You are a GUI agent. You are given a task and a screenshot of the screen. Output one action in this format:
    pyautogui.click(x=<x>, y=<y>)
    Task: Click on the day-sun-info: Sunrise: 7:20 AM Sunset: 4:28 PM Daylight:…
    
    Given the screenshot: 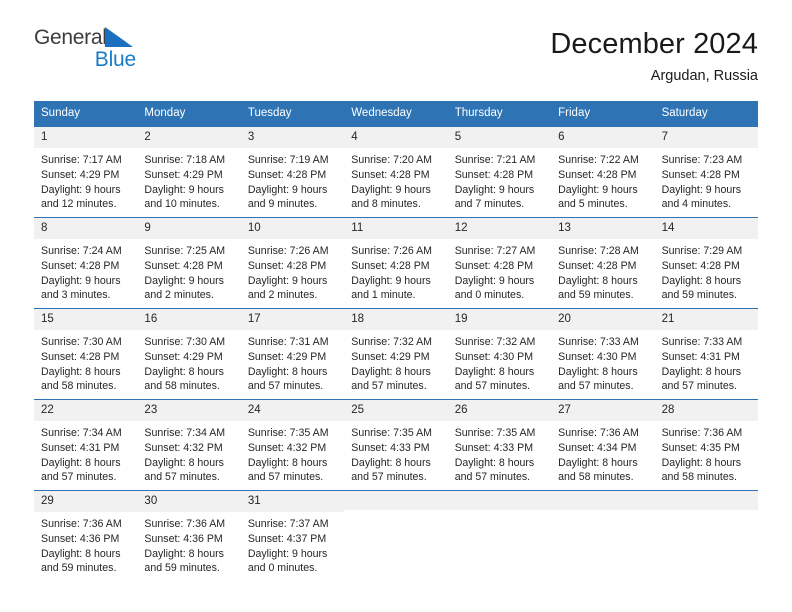 What is the action you would take?
    pyautogui.click(x=395, y=179)
    